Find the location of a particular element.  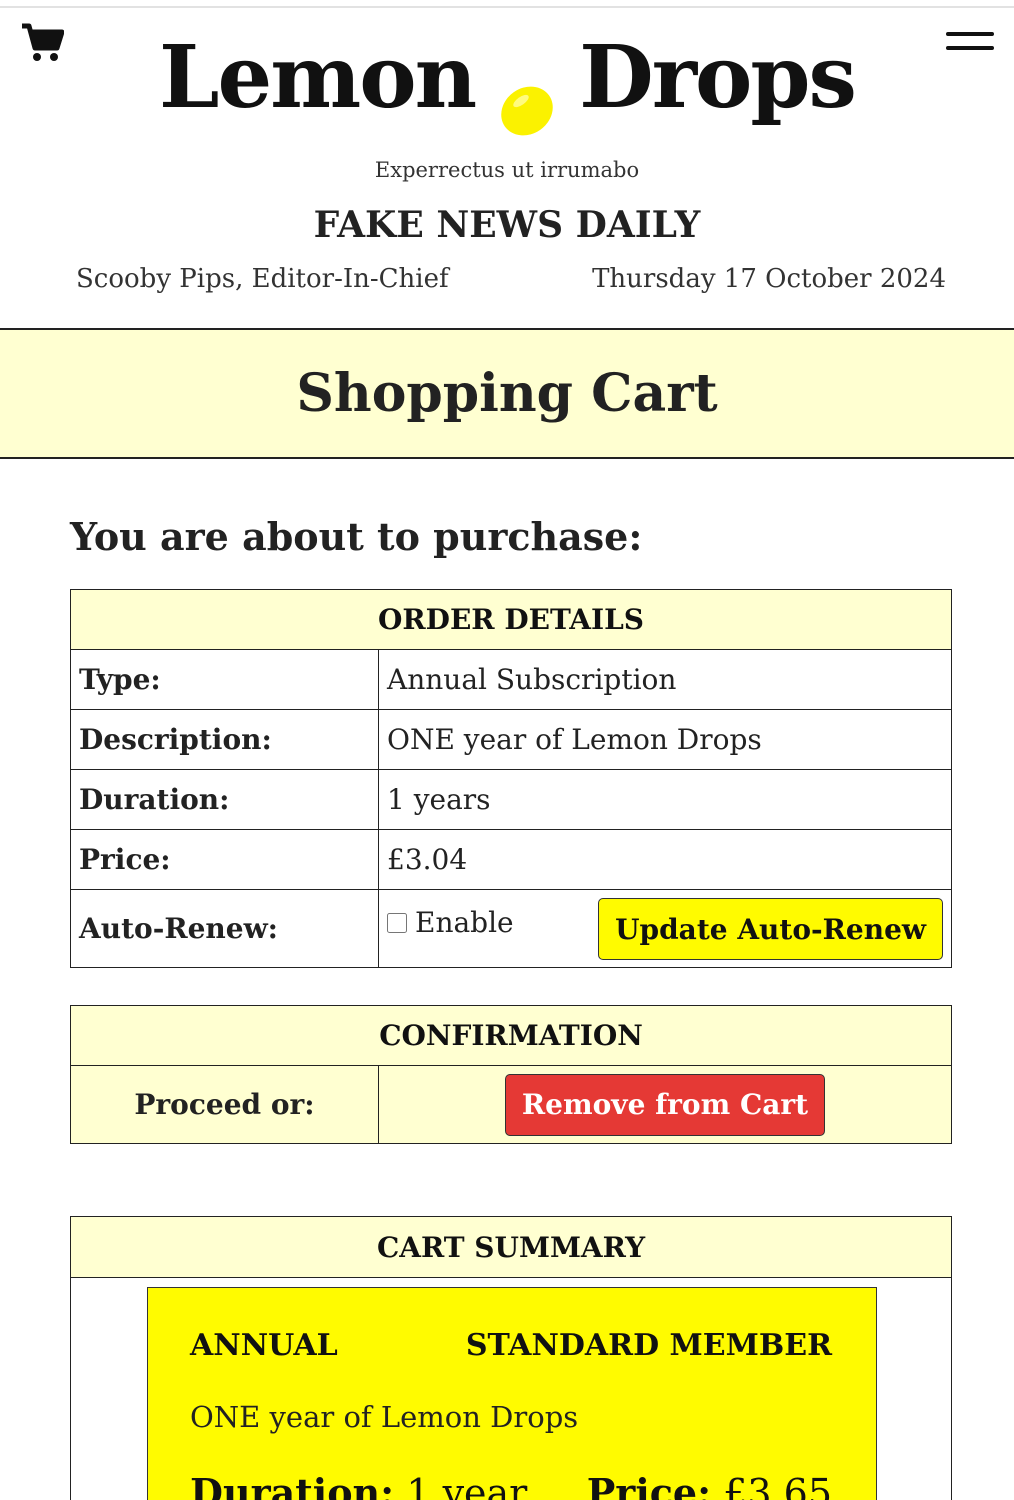

confirmation-header: CONFIRMATION is located at coordinates (511, 1035).